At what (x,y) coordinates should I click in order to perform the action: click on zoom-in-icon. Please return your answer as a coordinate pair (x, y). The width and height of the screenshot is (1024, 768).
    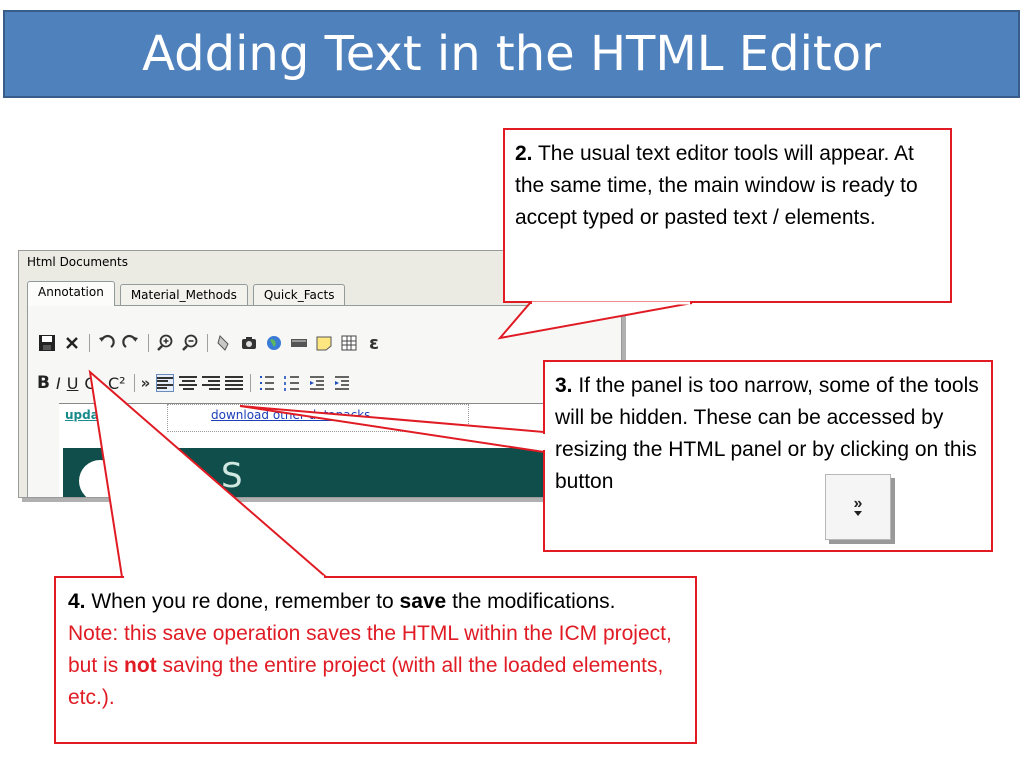
    Looking at the image, I should click on (165, 343).